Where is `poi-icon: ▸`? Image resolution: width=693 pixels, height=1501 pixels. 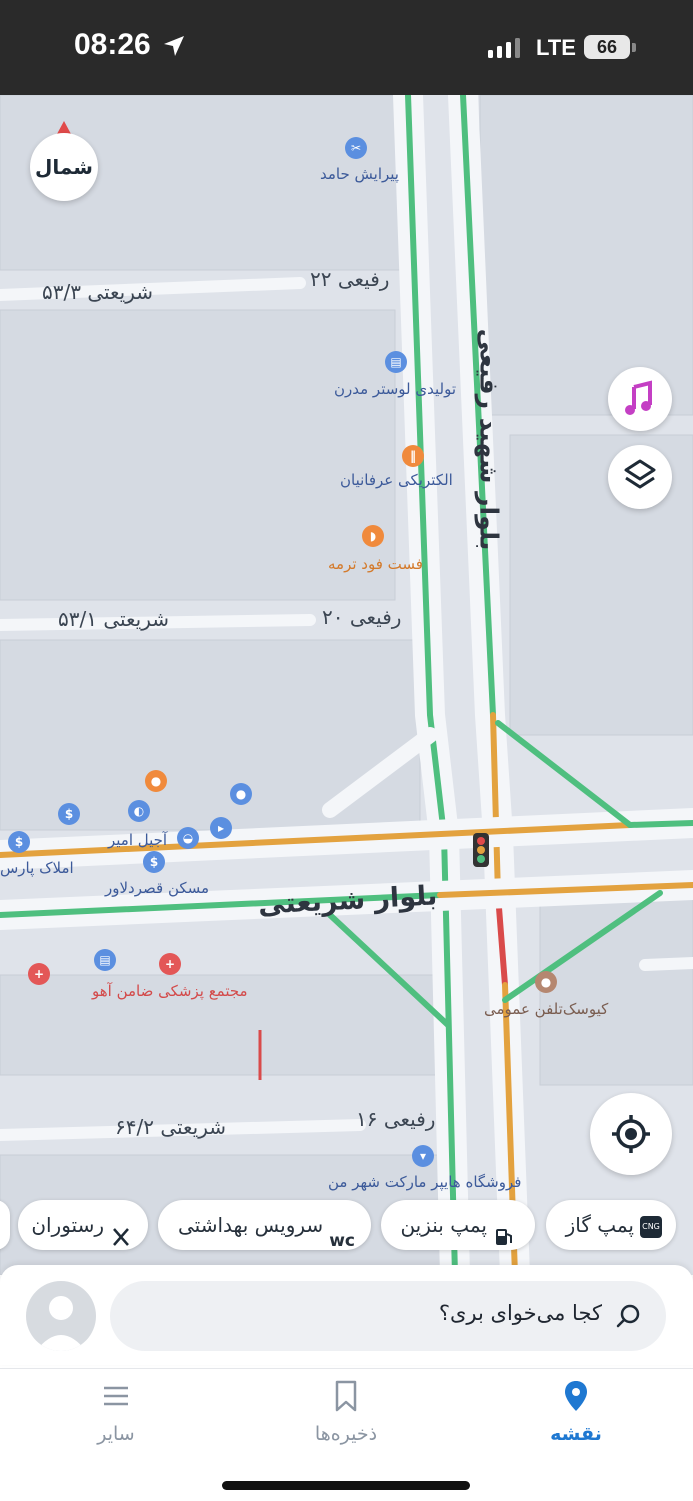
poi-icon: ▸ is located at coordinates (221, 828).